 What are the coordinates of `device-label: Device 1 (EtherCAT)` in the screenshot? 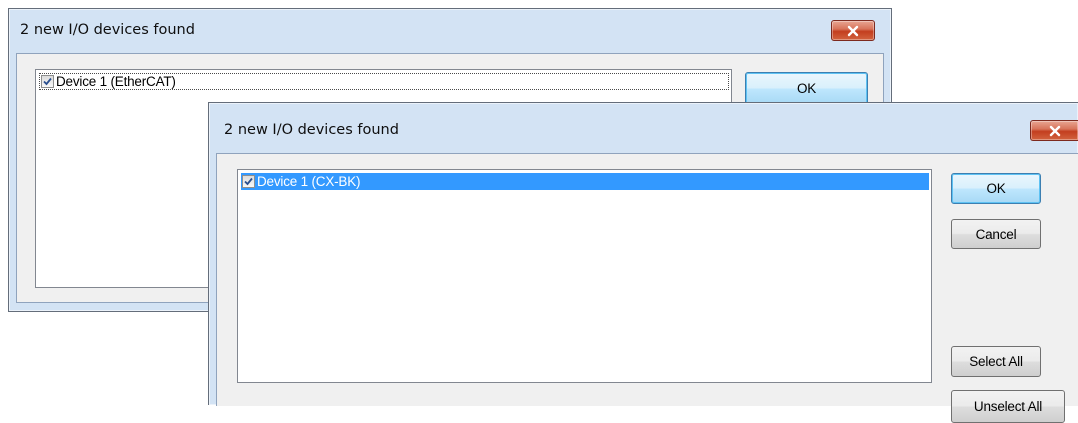 It's located at (116, 81).